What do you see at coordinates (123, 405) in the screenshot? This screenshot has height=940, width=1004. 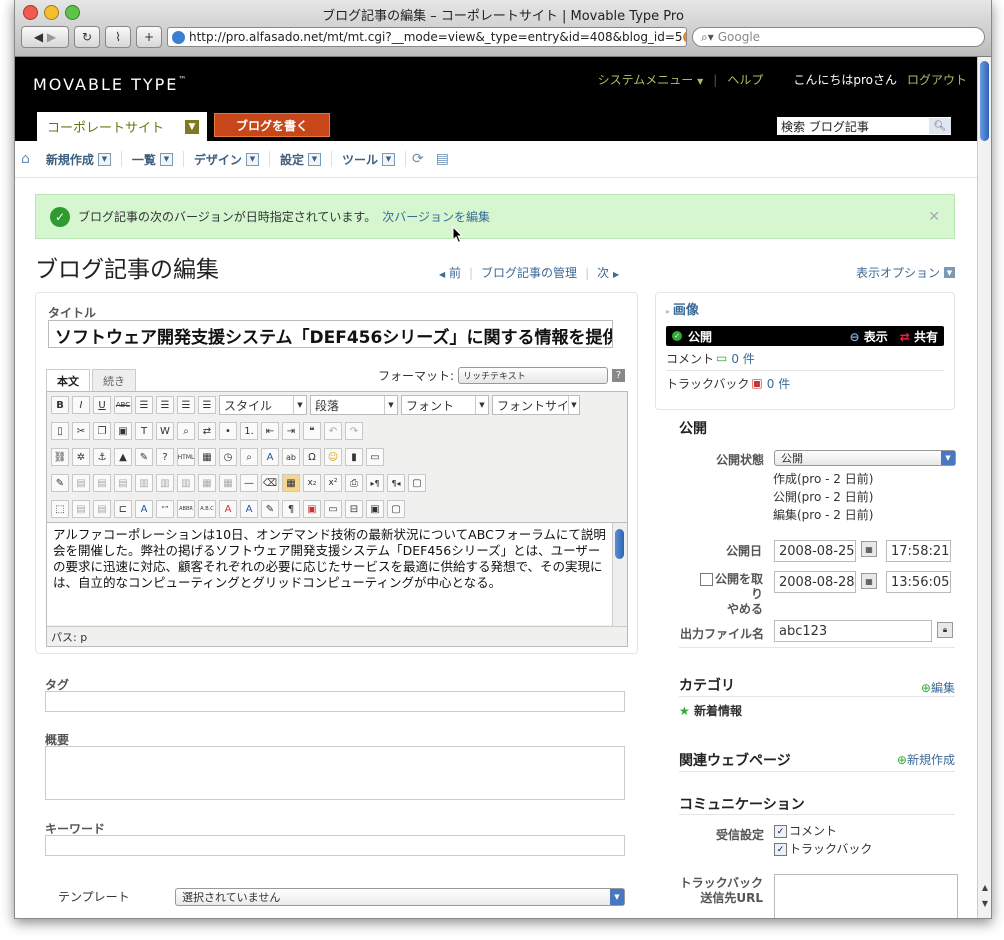 I see `strikethrough-icon: ABC` at bounding box center [123, 405].